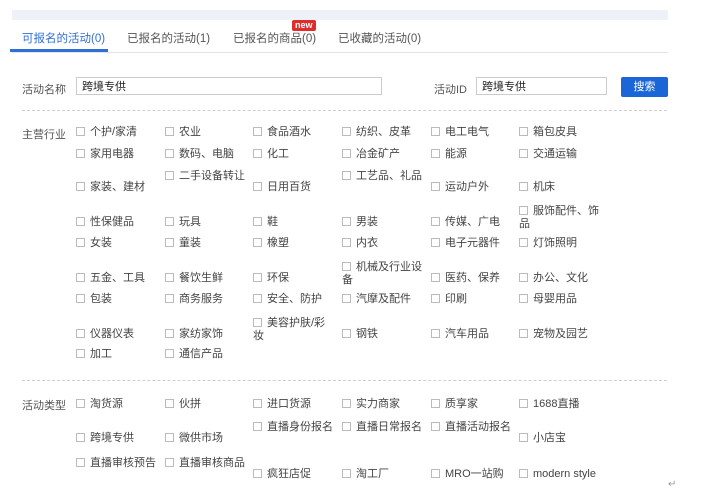 The image size is (707, 500). What do you see at coordinates (365, 474) in the screenshot?
I see `activity-type-option: 淘工厂` at bounding box center [365, 474].